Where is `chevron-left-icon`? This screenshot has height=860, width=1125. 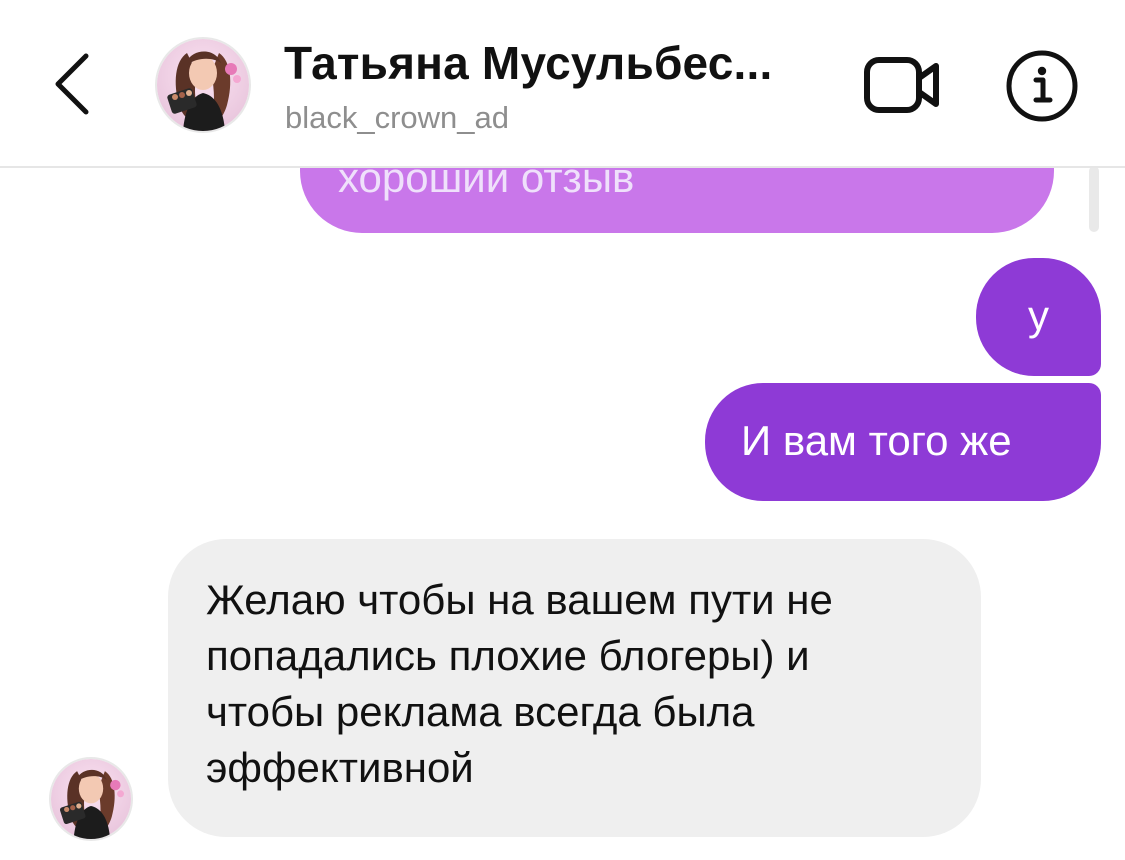 chevron-left-icon is located at coordinates (72, 84).